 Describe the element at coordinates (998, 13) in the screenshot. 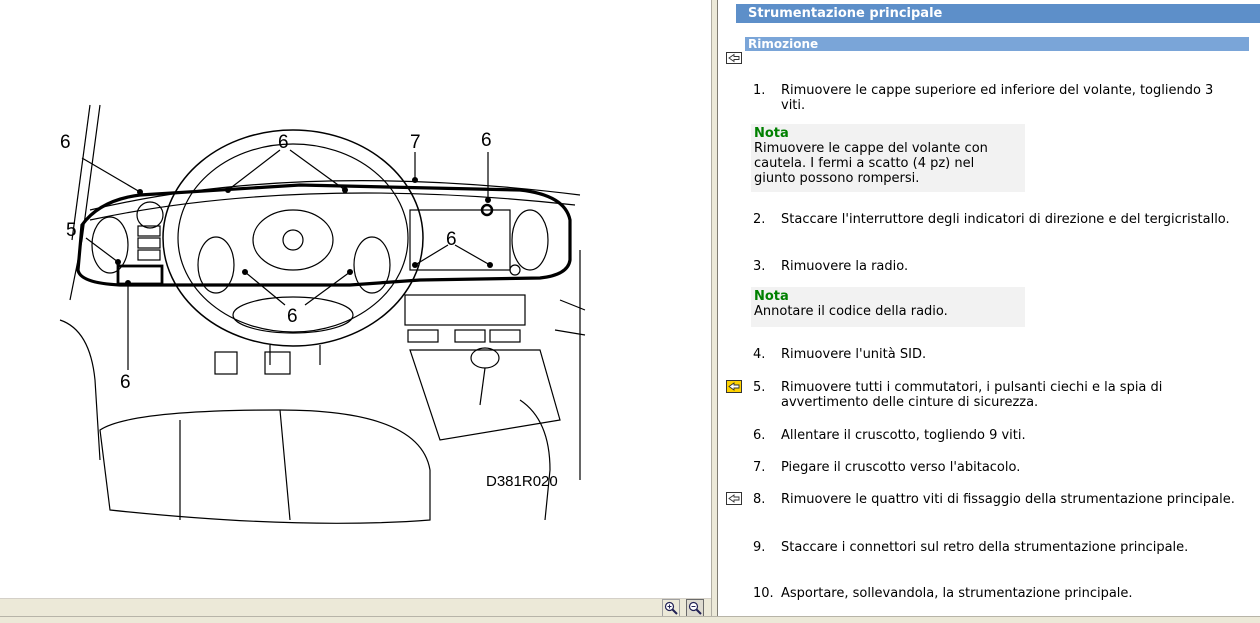

I see `page-title: Strumentazione principale` at that location.